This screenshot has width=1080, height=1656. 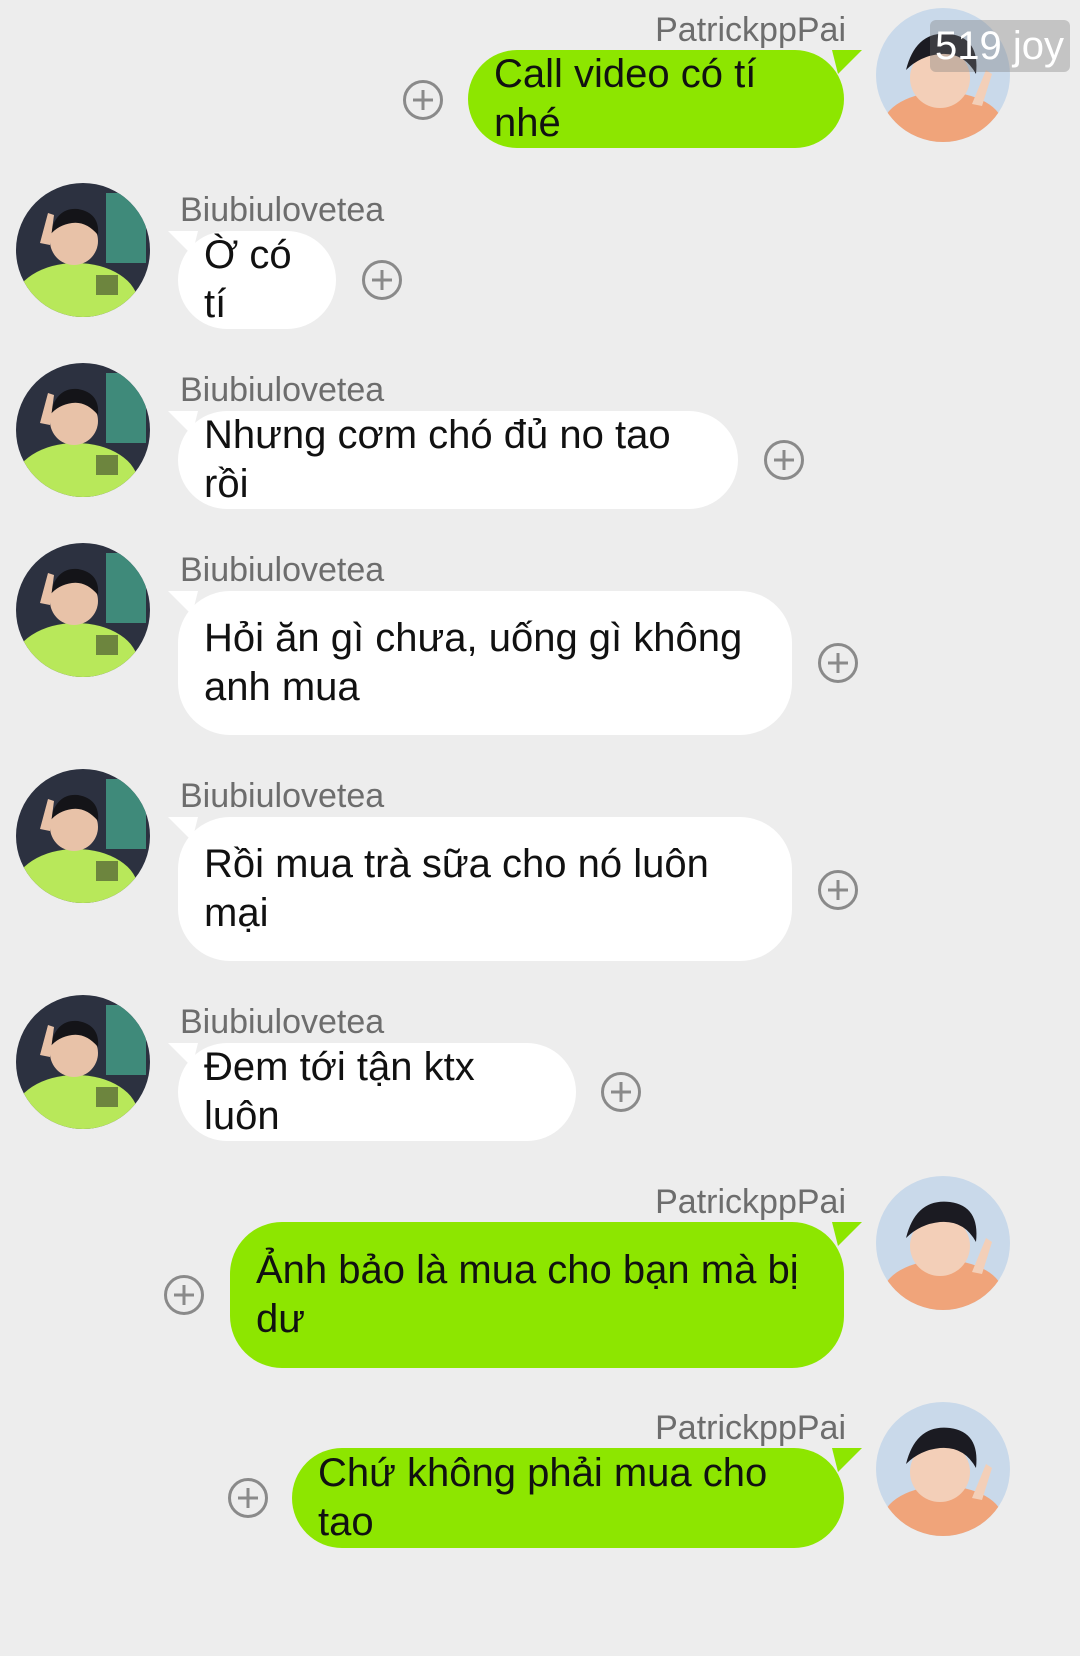 I want to click on message-bubble-incoming: Đem tới tận ktx luôn, so click(x=377, y=1092).